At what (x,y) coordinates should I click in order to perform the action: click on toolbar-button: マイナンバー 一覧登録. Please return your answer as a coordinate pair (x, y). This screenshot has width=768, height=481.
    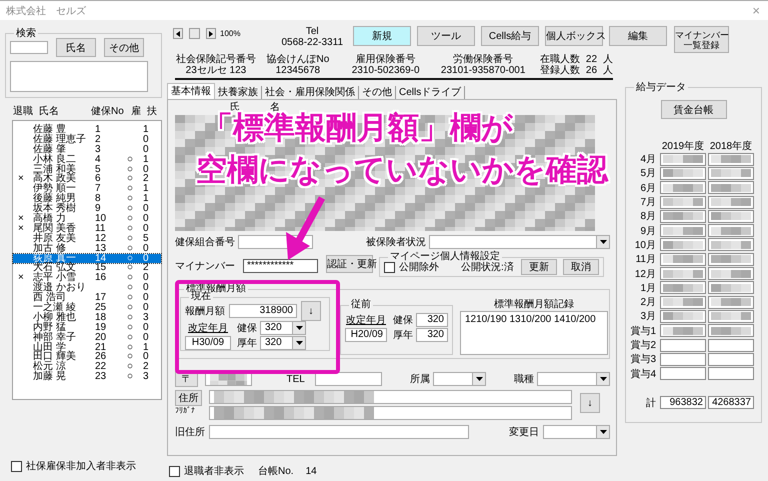
    Looking at the image, I should click on (702, 39).